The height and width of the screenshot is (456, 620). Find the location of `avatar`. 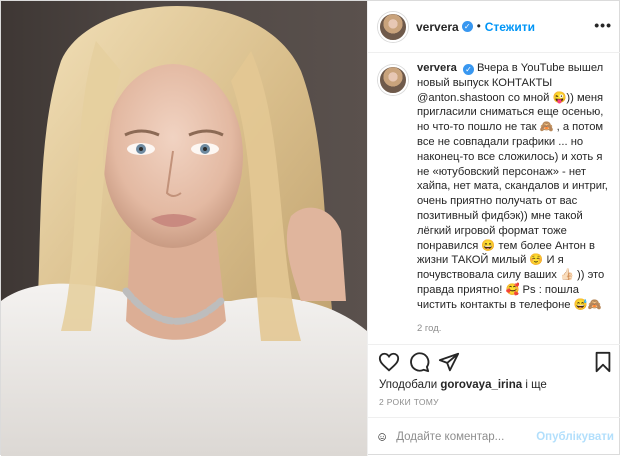

avatar is located at coordinates (393, 26).